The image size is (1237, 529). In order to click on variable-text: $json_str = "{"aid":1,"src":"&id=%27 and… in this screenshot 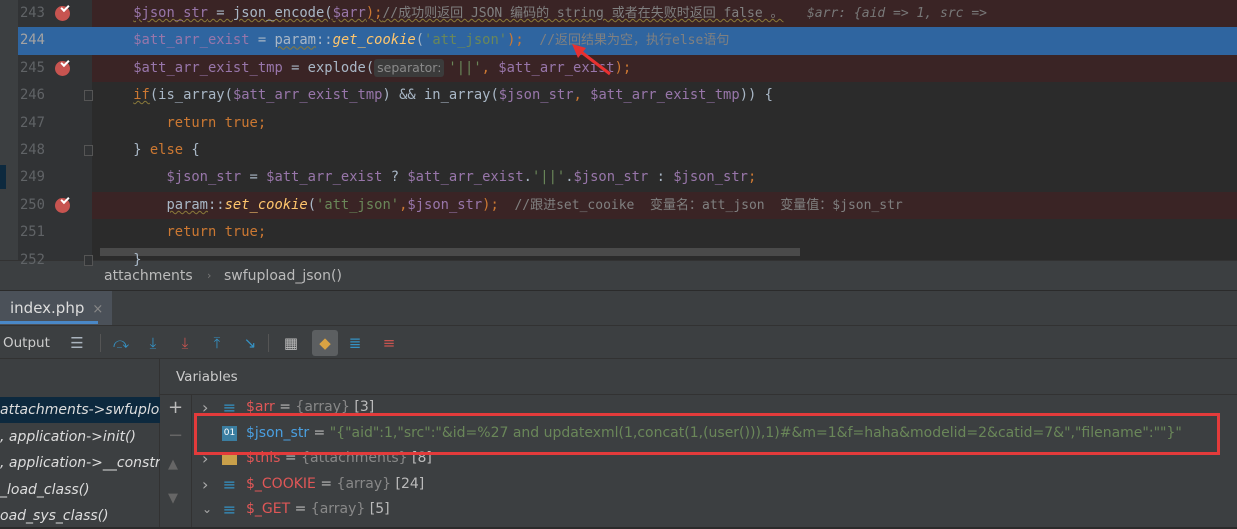, I will do `click(714, 433)`.